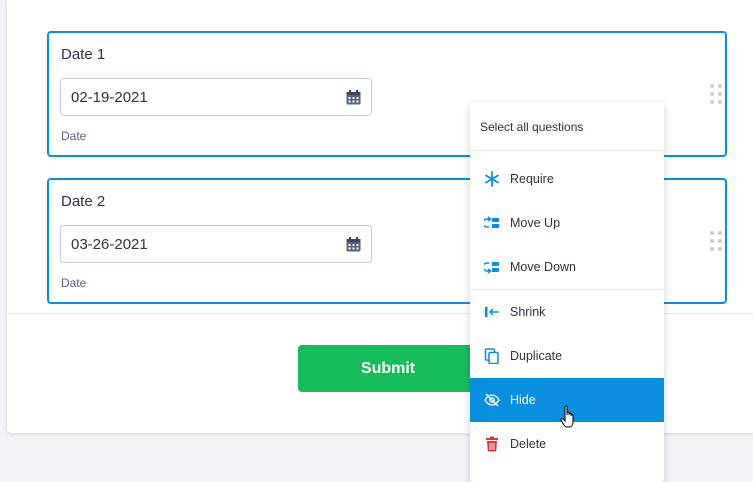  What do you see at coordinates (567, 223) in the screenshot?
I see `menu-item-move-up: Move Up` at bounding box center [567, 223].